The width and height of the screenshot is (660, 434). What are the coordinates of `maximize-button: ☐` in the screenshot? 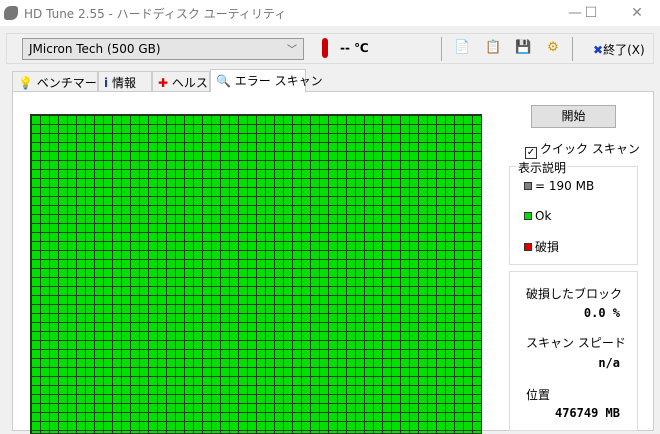 It's located at (591, 13).